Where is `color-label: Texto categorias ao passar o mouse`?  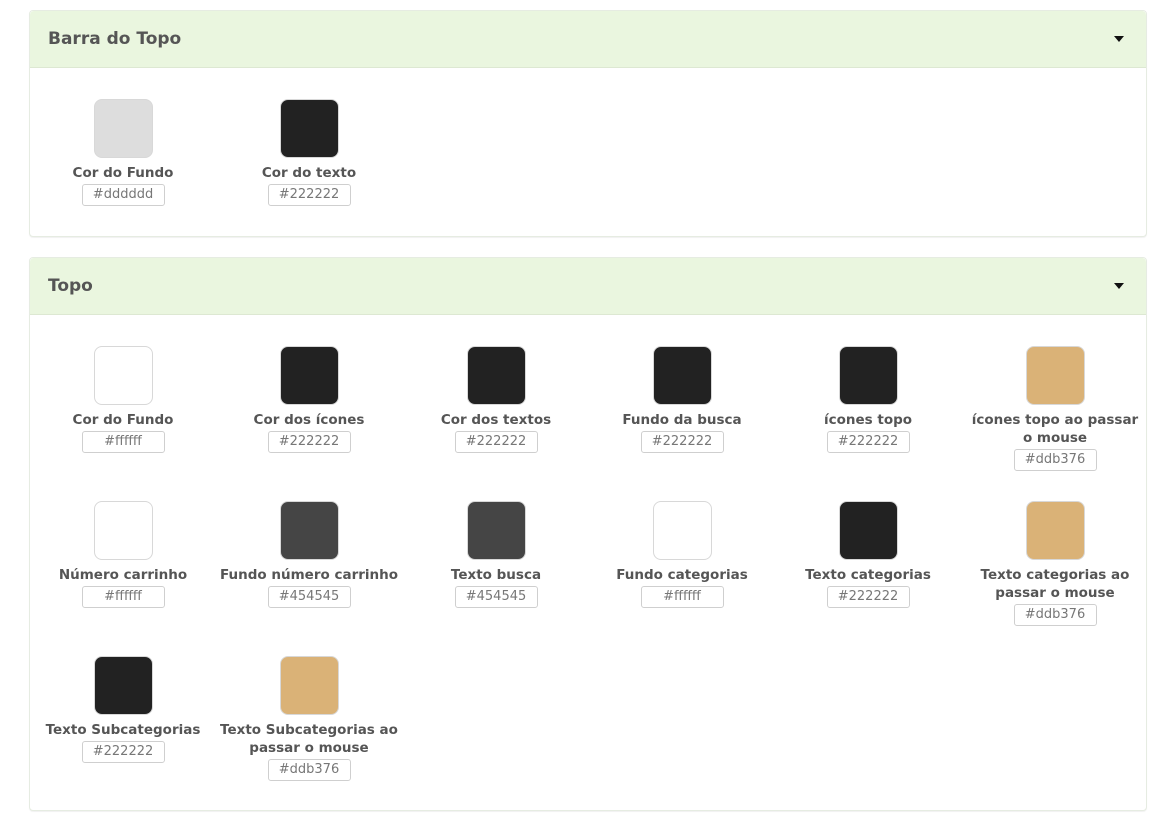 color-label: Texto categorias ao passar o mouse is located at coordinates (1055, 584).